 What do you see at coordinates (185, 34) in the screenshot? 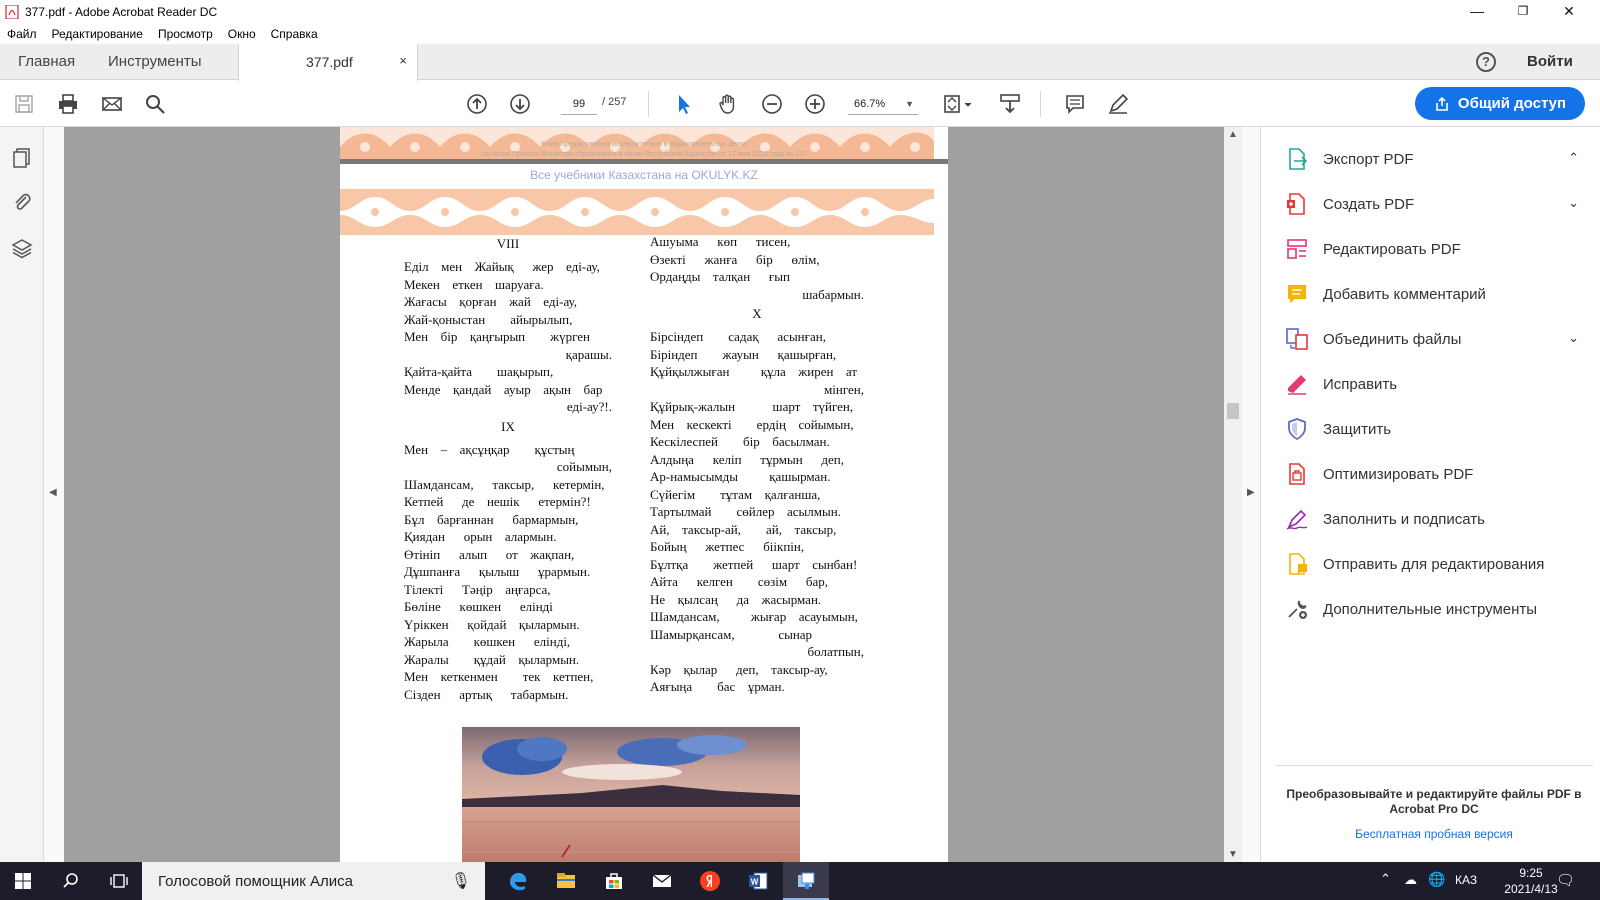
I see `menu-view: Просмотр` at bounding box center [185, 34].